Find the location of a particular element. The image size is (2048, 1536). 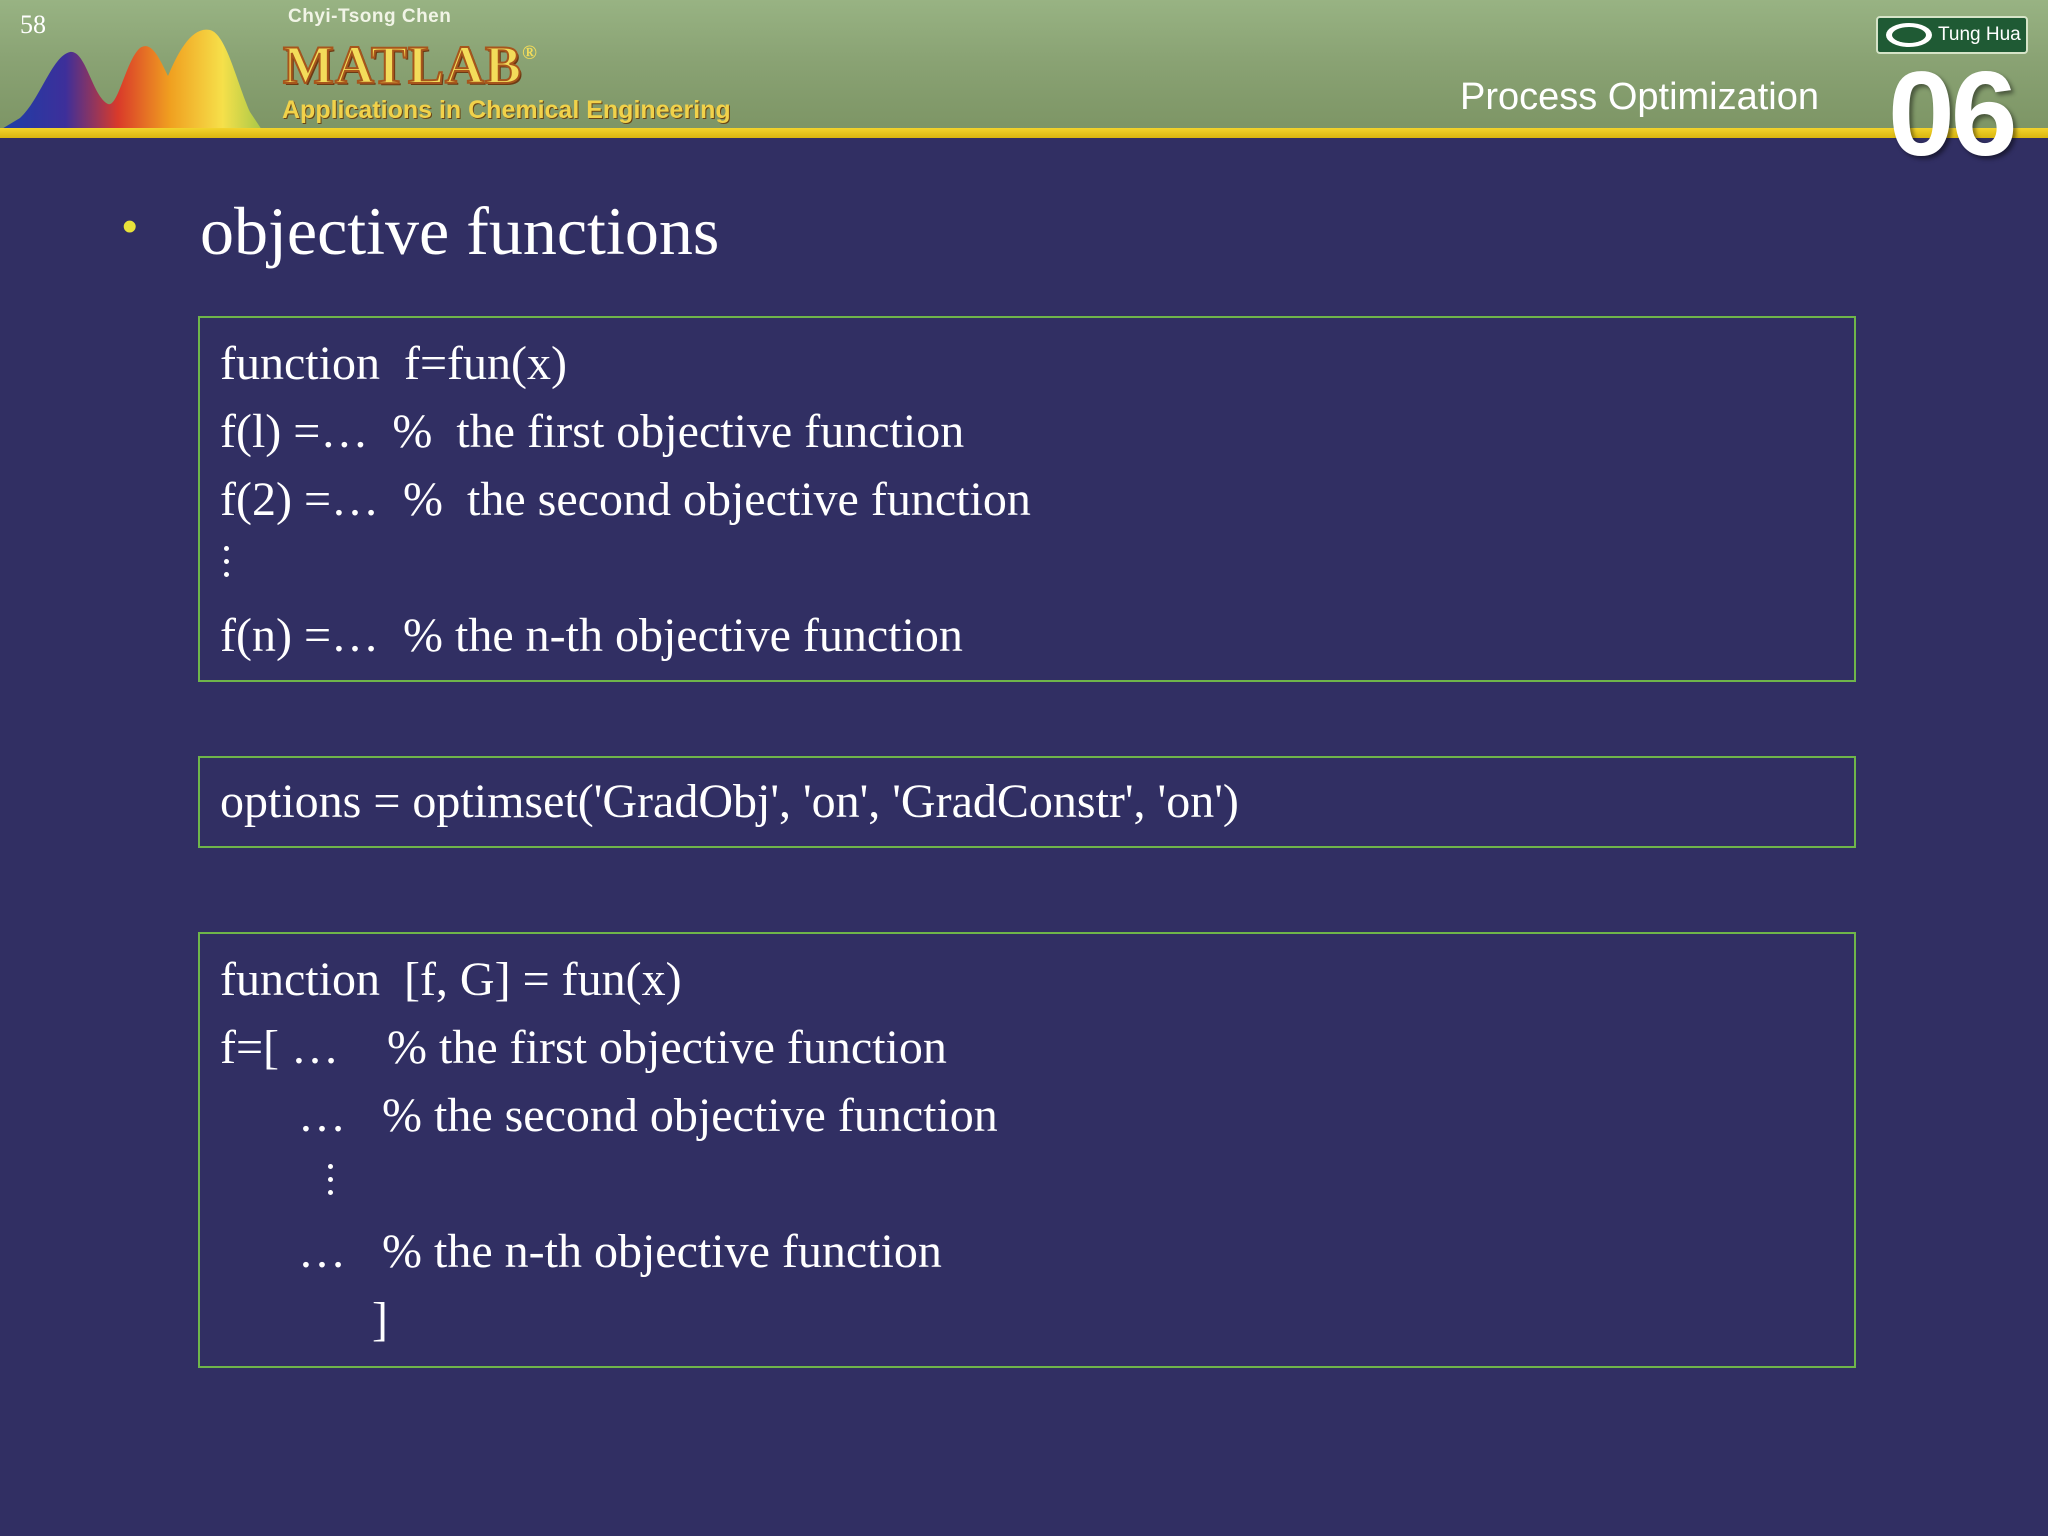

logo-text: MATLAB is located at coordinates (402, 65).